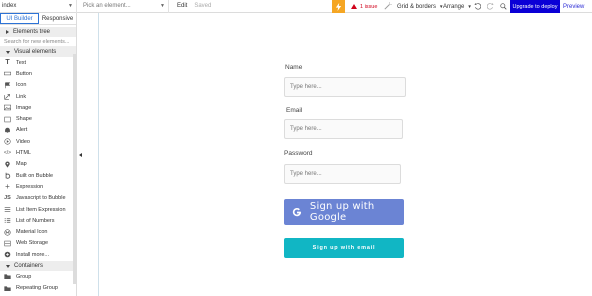  What do you see at coordinates (7, 32) in the screenshot?
I see `chevron-right-icon` at bounding box center [7, 32].